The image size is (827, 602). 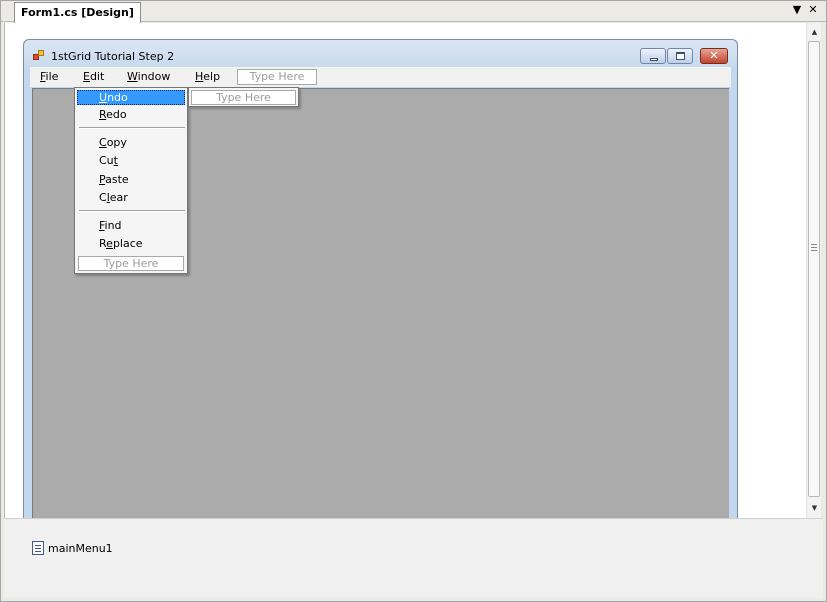 I want to click on tab-list-dropdown-icon: ▼, so click(x=797, y=10).